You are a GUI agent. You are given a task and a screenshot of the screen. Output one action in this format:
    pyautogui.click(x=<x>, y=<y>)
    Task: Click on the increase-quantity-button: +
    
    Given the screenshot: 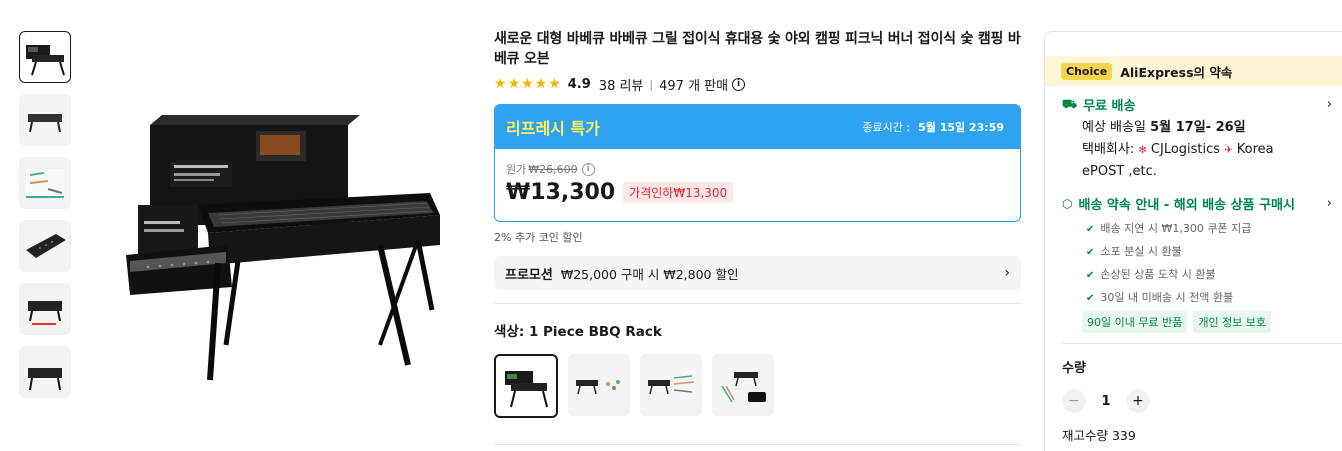 What is the action you would take?
    pyautogui.click(x=1138, y=401)
    